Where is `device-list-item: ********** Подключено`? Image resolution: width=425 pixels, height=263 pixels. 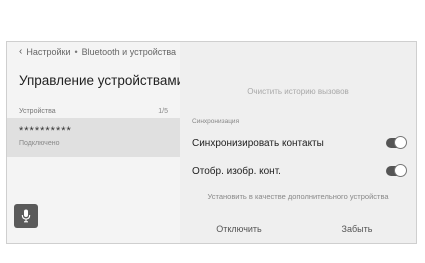 device-list-item: ********** Подключено is located at coordinates (93, 137).